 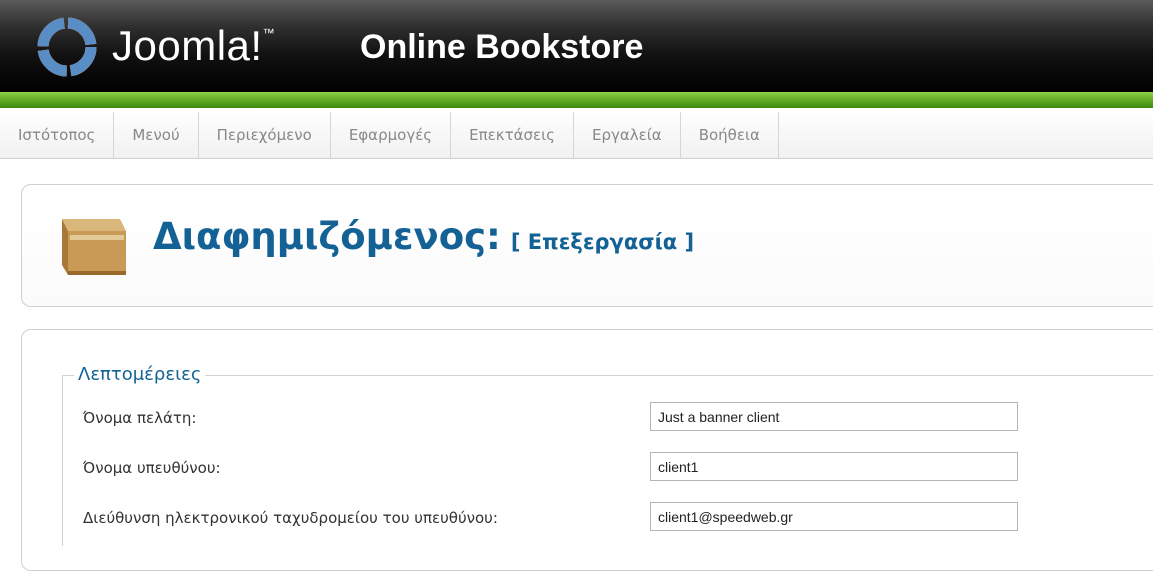 What do you see at coordinates (265, 135) in the screenshot?
I see `menu-item-content: Περιεχόμενο` at bounding box center [265, 135].